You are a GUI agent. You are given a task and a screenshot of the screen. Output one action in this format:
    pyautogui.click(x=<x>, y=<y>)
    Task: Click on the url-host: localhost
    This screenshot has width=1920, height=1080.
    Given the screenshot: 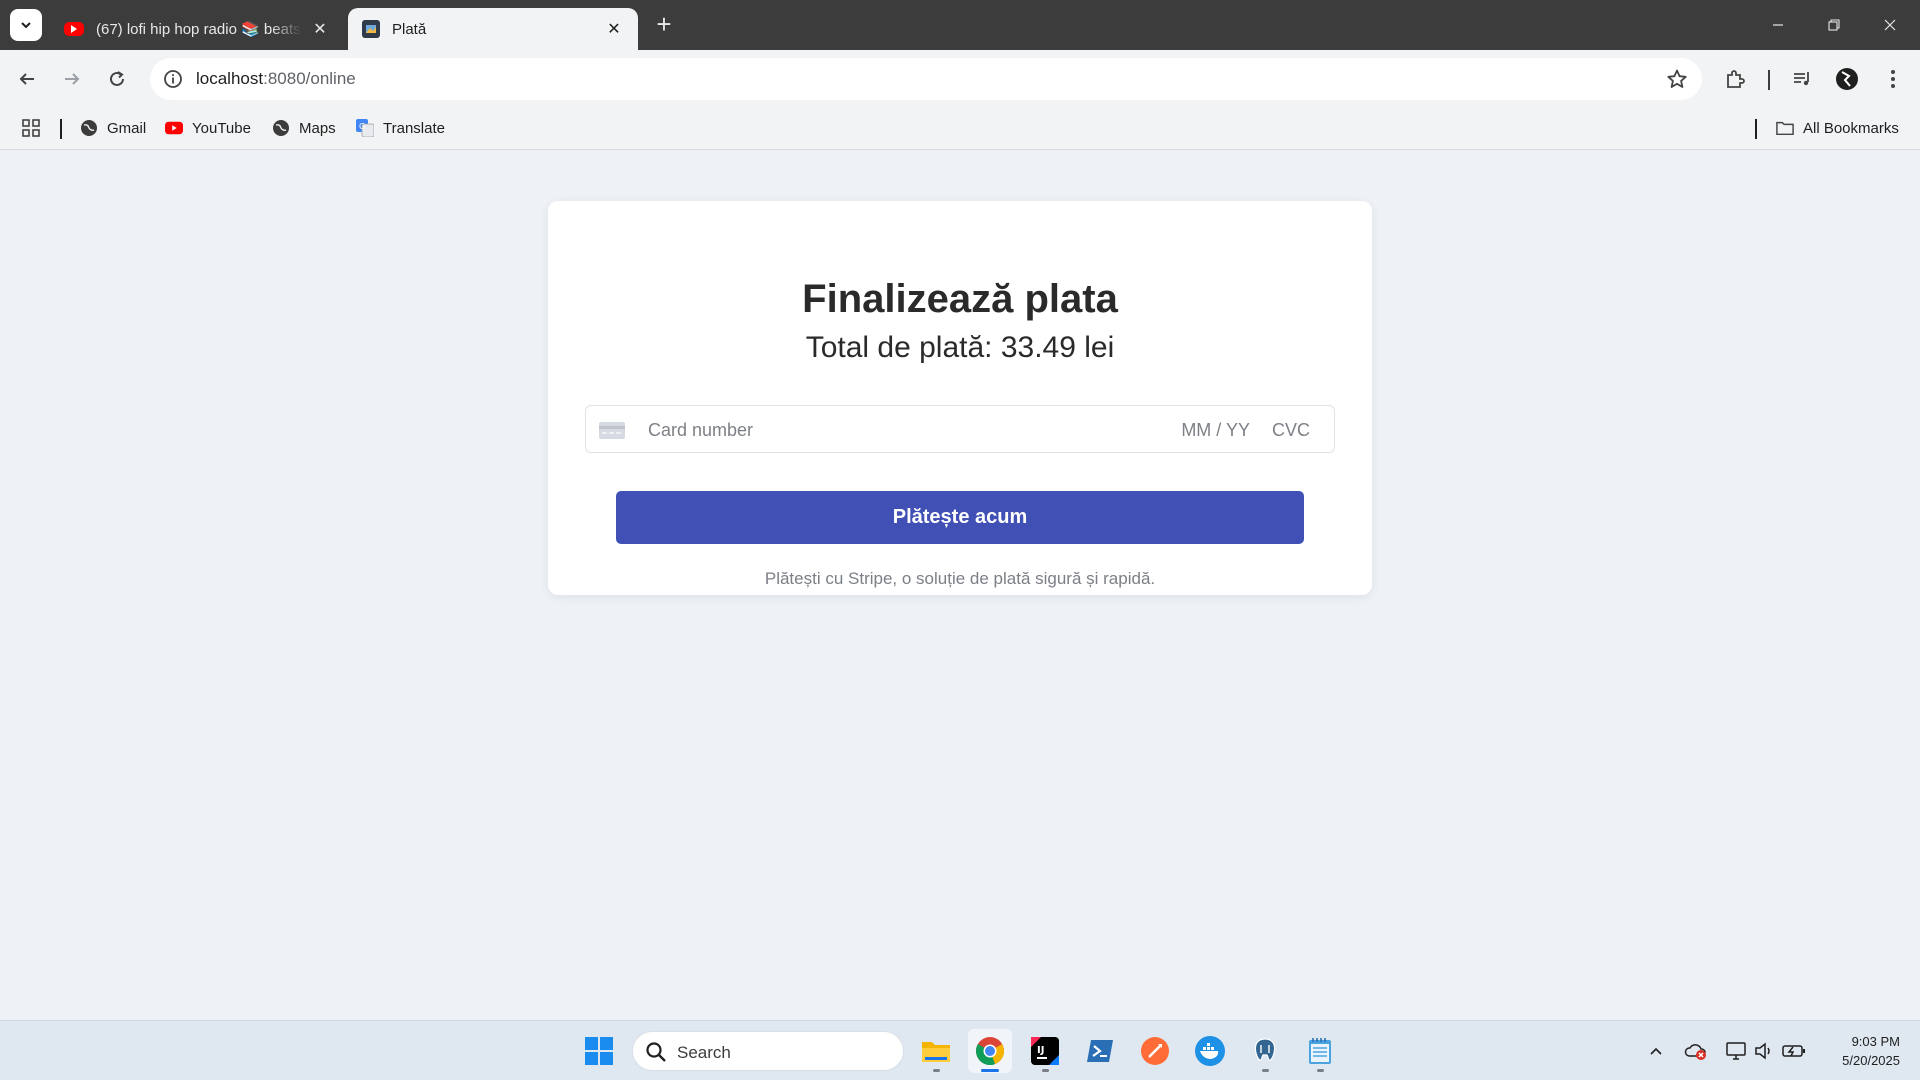 What is the action you would take?
    pyautogui.click(x=230, y=78)
    